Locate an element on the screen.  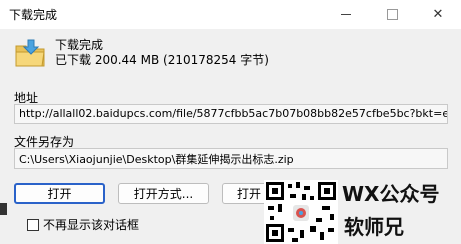
open-button: 打开 is located at coordinates (59, 193).